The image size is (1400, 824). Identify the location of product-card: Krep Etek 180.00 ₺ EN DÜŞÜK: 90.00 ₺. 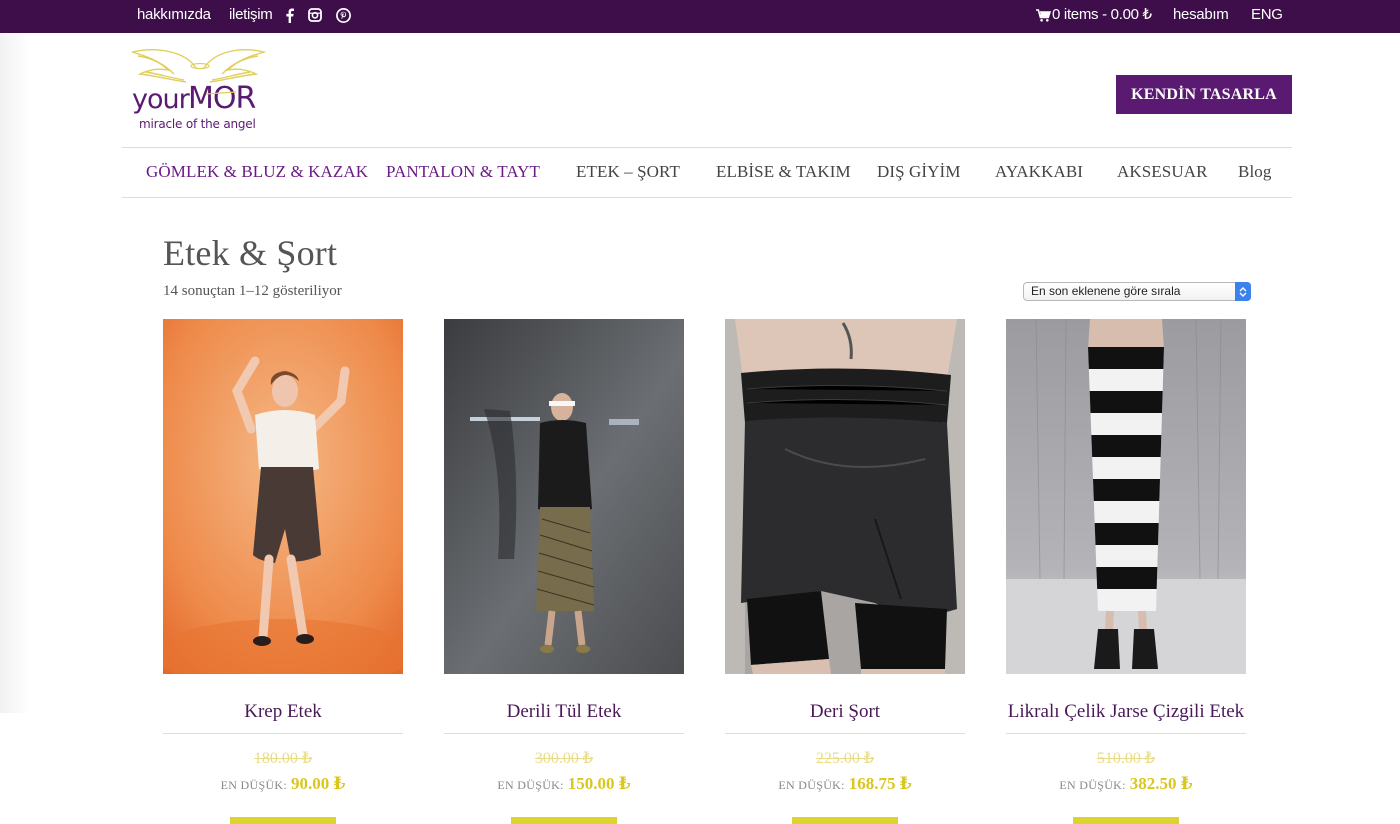
(283, 571).